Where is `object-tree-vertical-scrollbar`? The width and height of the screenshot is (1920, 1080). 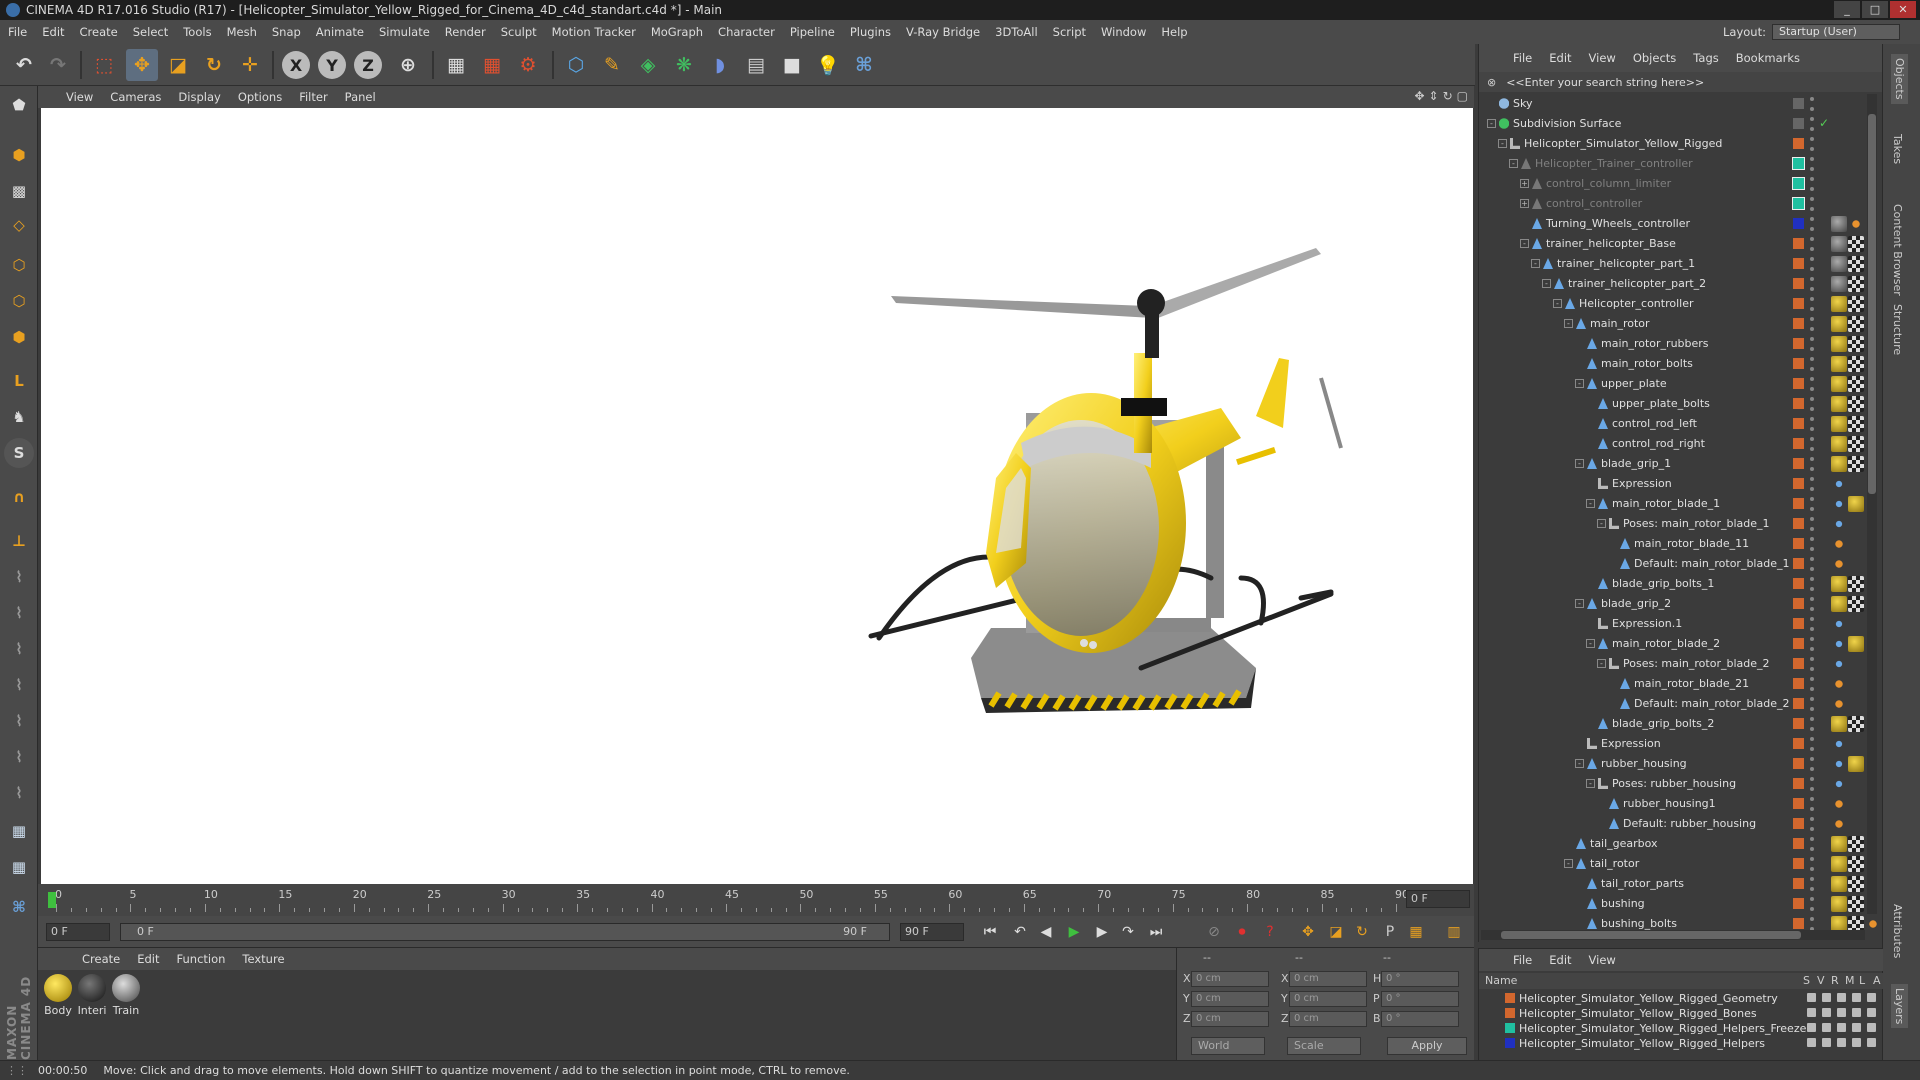
object-tree-vertical-scrollbar is located at coordinates (1872, 504).